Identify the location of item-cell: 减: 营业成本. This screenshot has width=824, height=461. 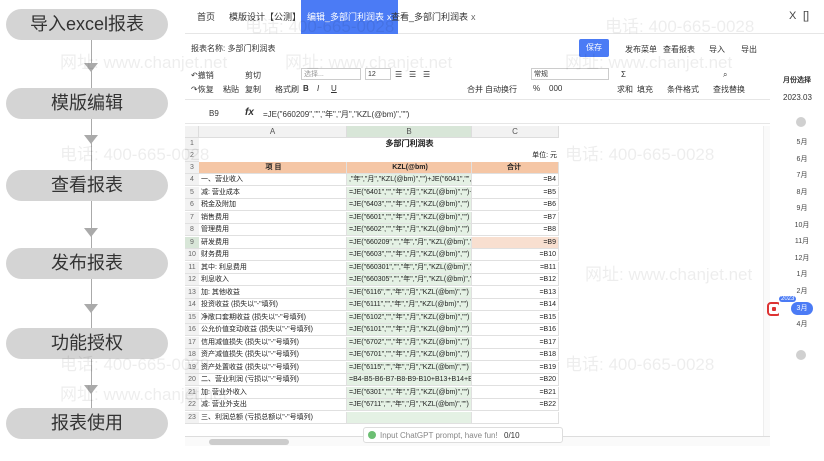
(273, 192).